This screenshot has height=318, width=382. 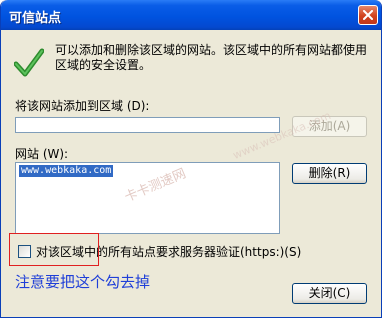 What do you see at coordinates (211, 57) in the screenshot?
I see `info-description: 可以添加和删除该区域的网站。该区域中的所有网站都使用区域的安全设置。` at bounding box center [211, 57].